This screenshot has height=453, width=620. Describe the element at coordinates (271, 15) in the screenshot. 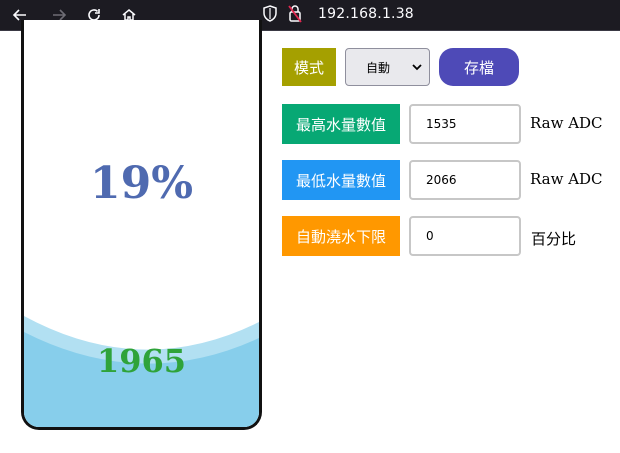

I see `shield-icon` at that location.